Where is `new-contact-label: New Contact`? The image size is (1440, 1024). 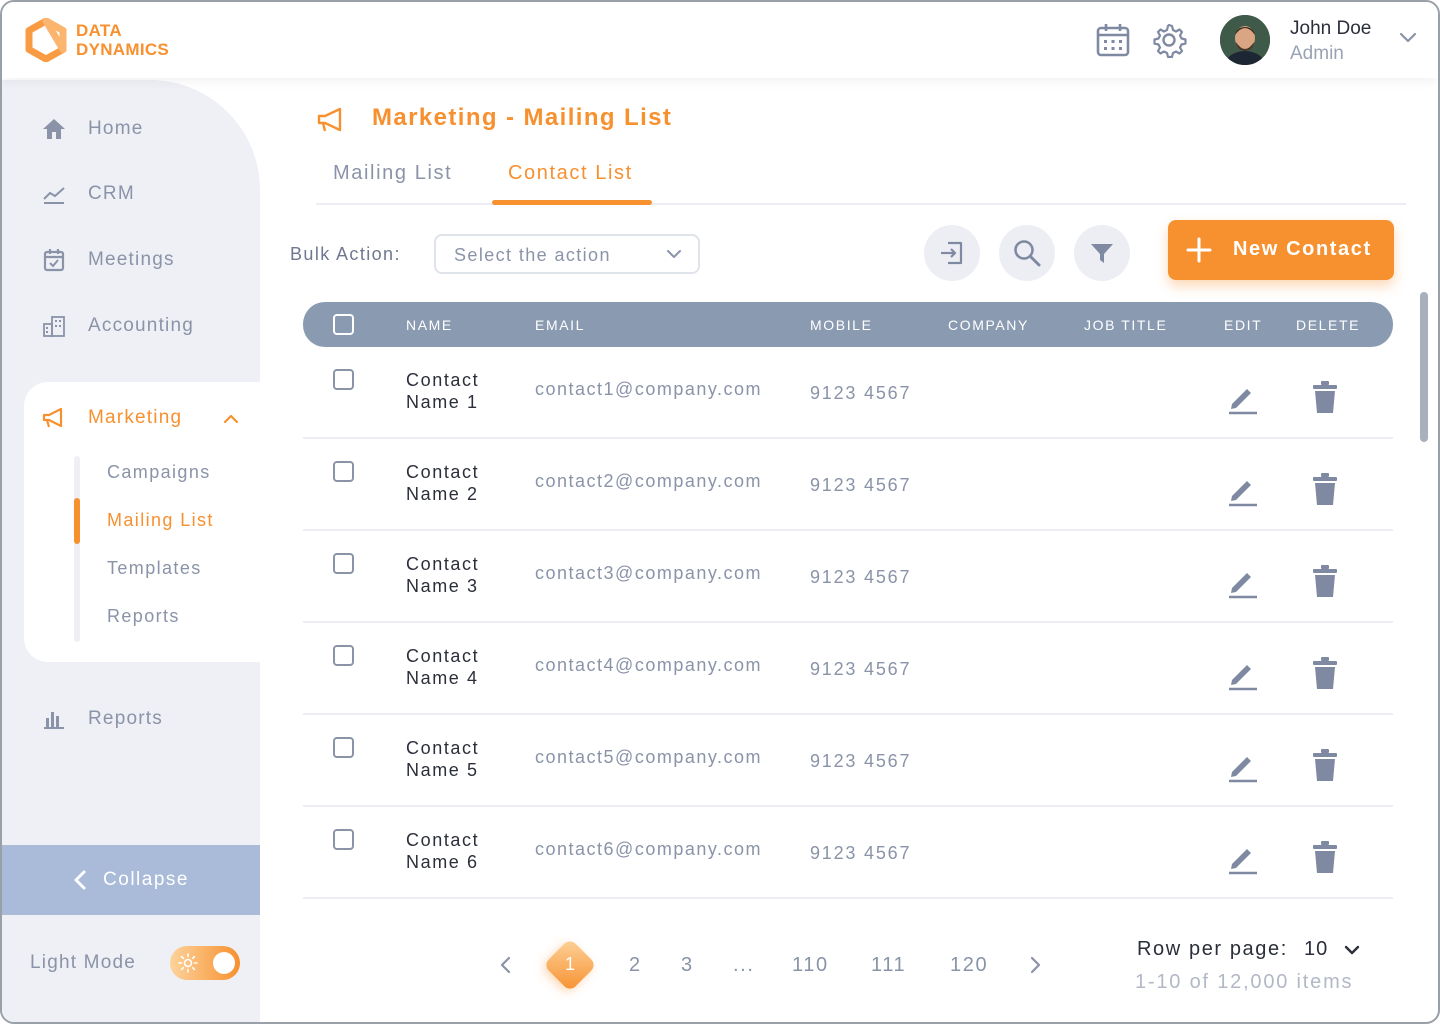 new-contact-label: New Contact is located at coordinates (1302, 249).